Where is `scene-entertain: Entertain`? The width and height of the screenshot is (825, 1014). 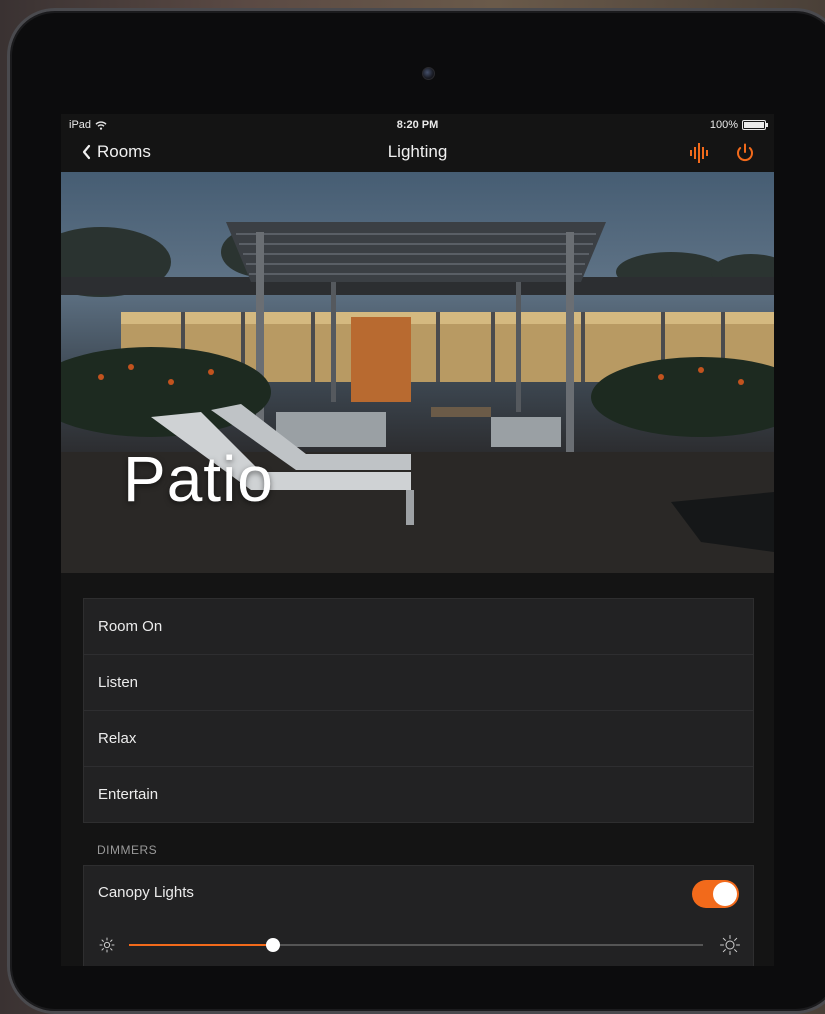 scene-entertain: Entertain is located at coordinates (418, 794).